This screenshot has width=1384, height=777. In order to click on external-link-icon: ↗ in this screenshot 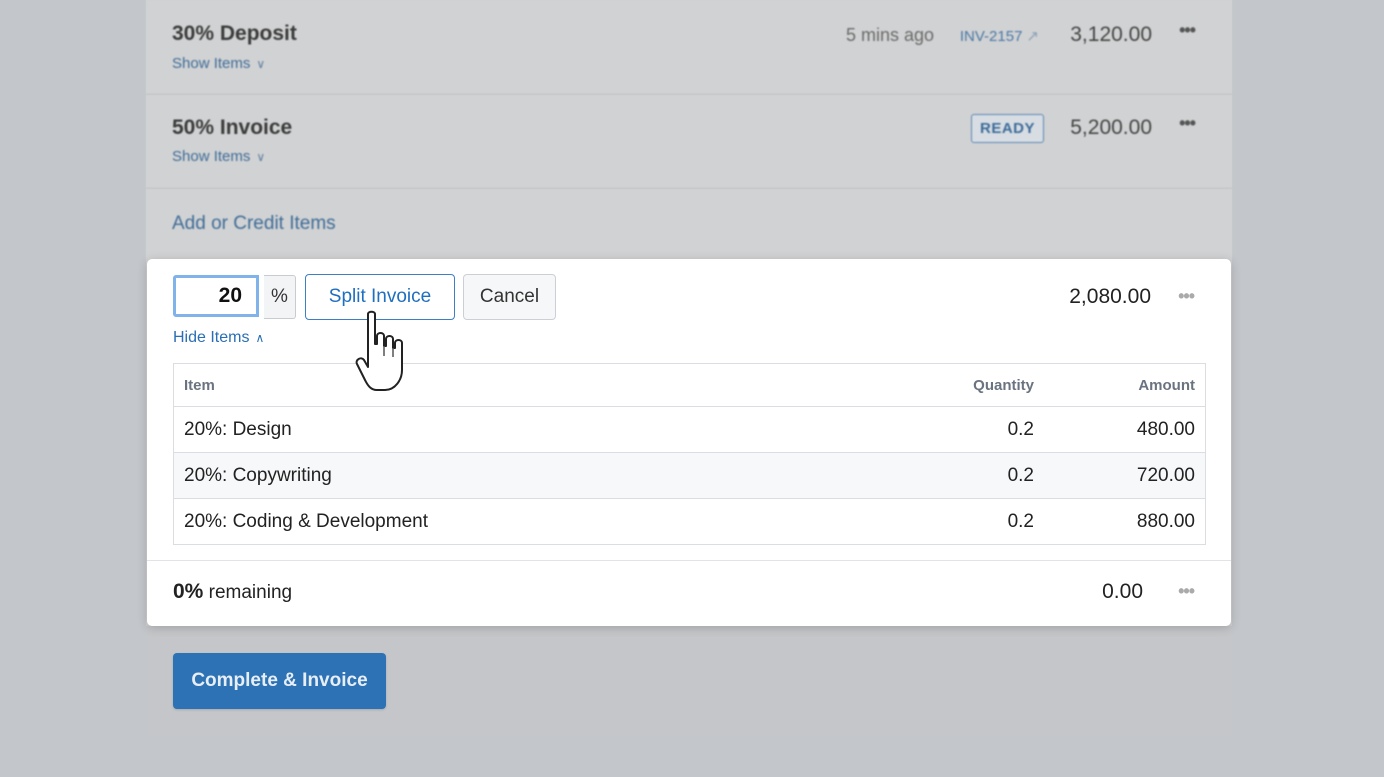, I will do `click(1032, 36)`.